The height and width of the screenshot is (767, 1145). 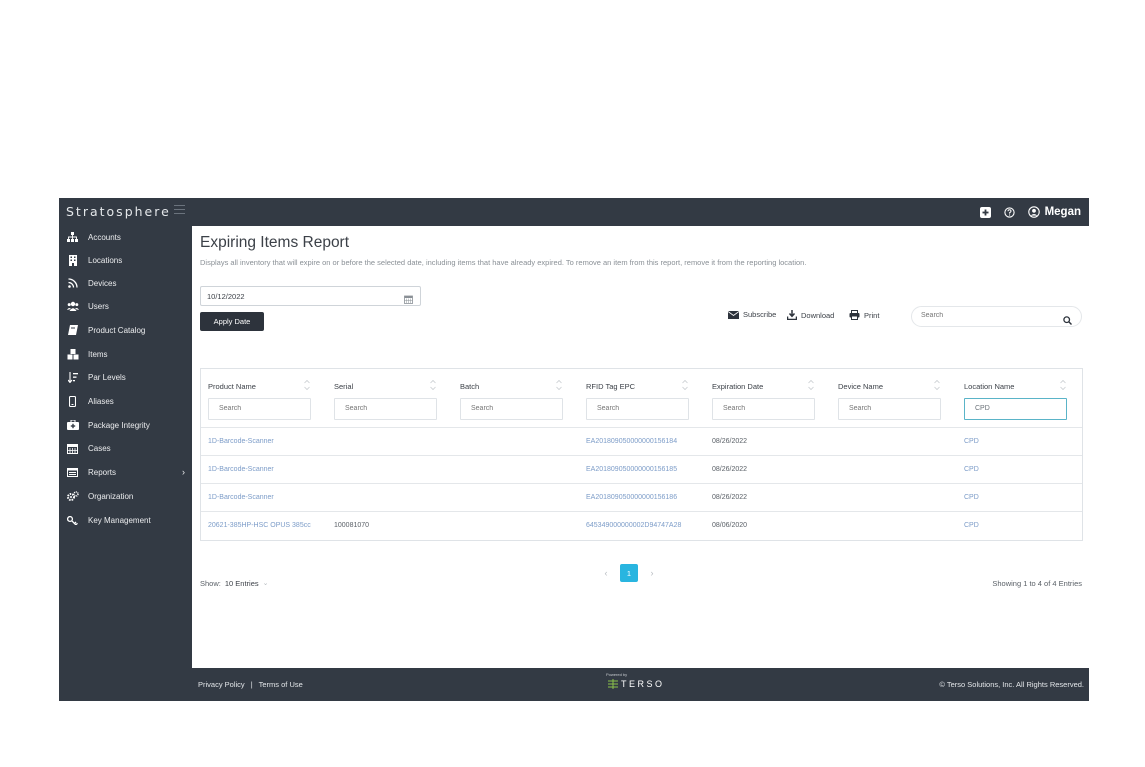 What do you see at coordinates (232, 386) in the screenshot?
I see `column-header-product-name: Product Name` at bounding box center [232, 386].